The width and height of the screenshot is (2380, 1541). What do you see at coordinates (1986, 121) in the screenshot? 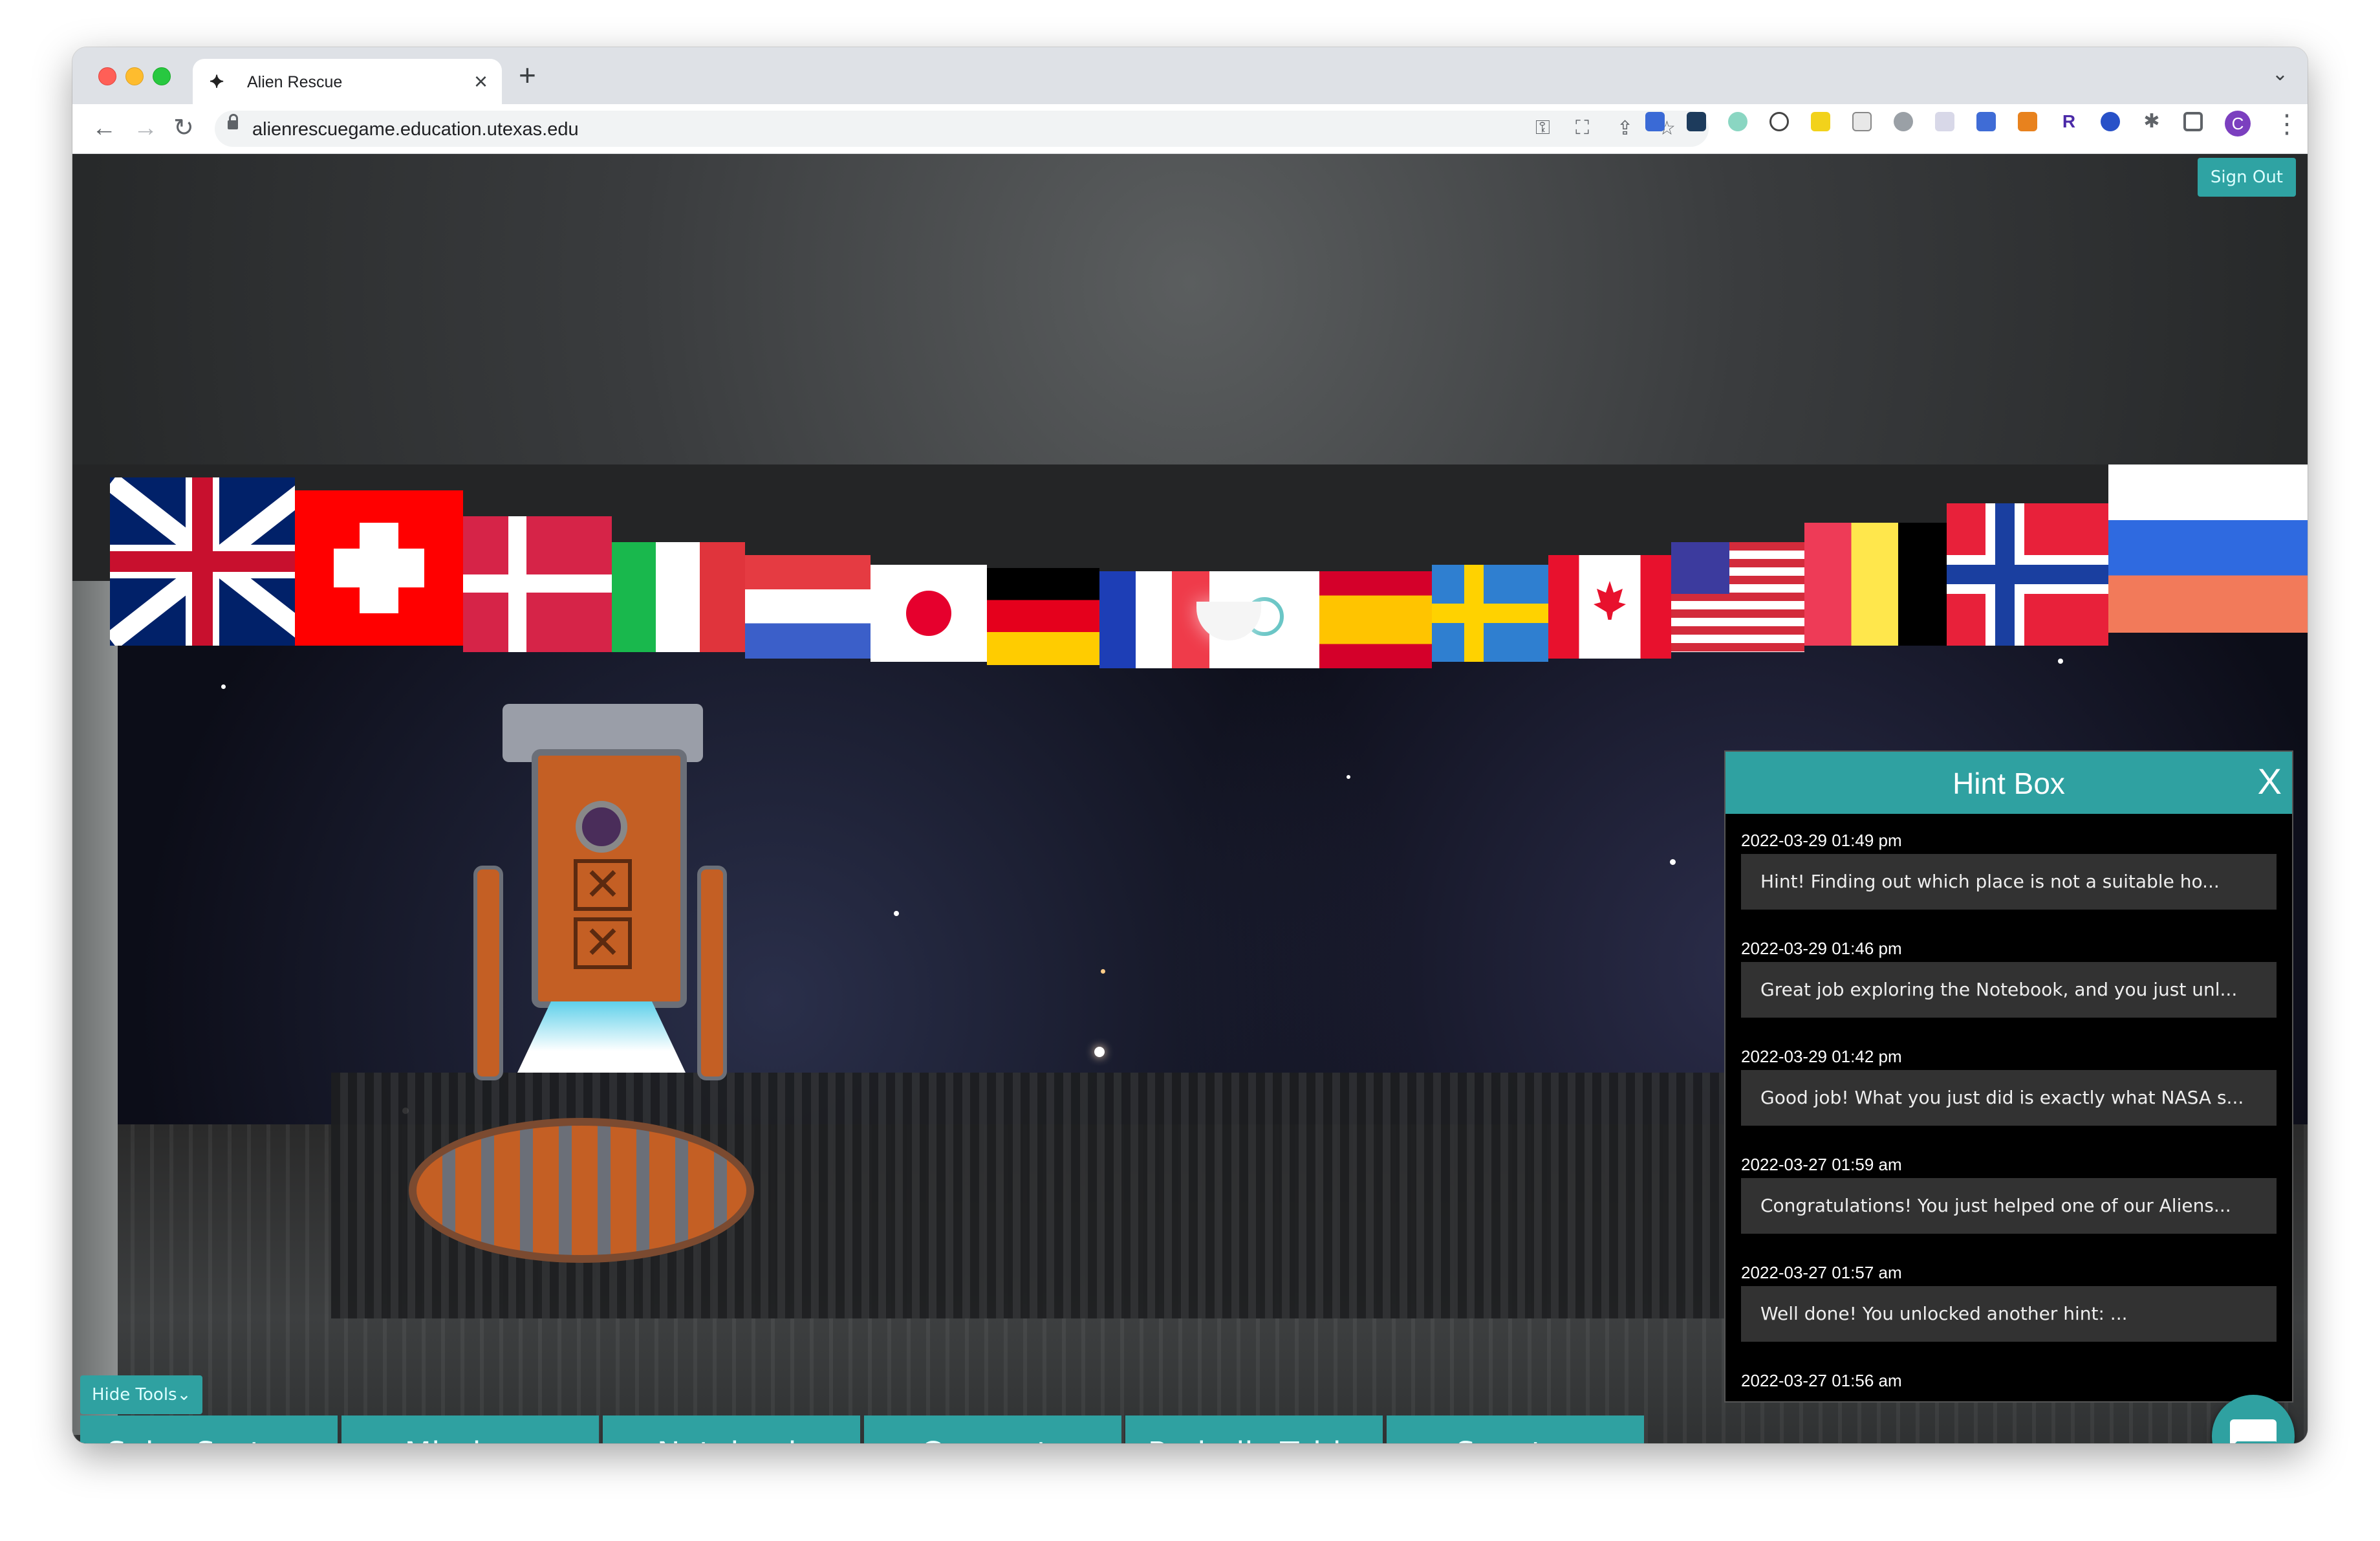
I see `extension-cap-icon` at bounding box center [1986, 121].